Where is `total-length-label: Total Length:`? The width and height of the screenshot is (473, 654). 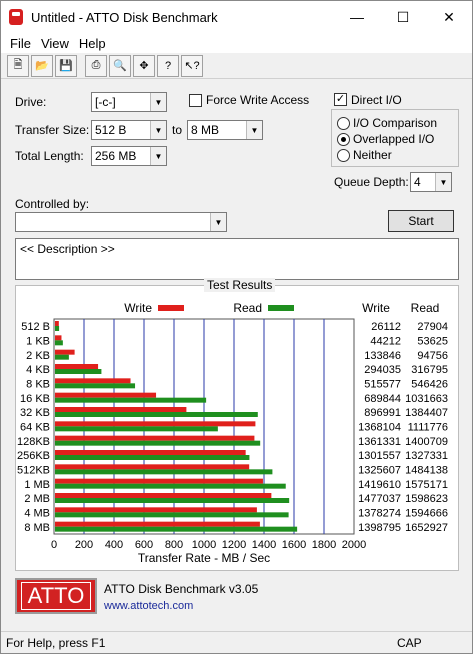
total-length-label: Total Length: is located at coordinates (49, 156).